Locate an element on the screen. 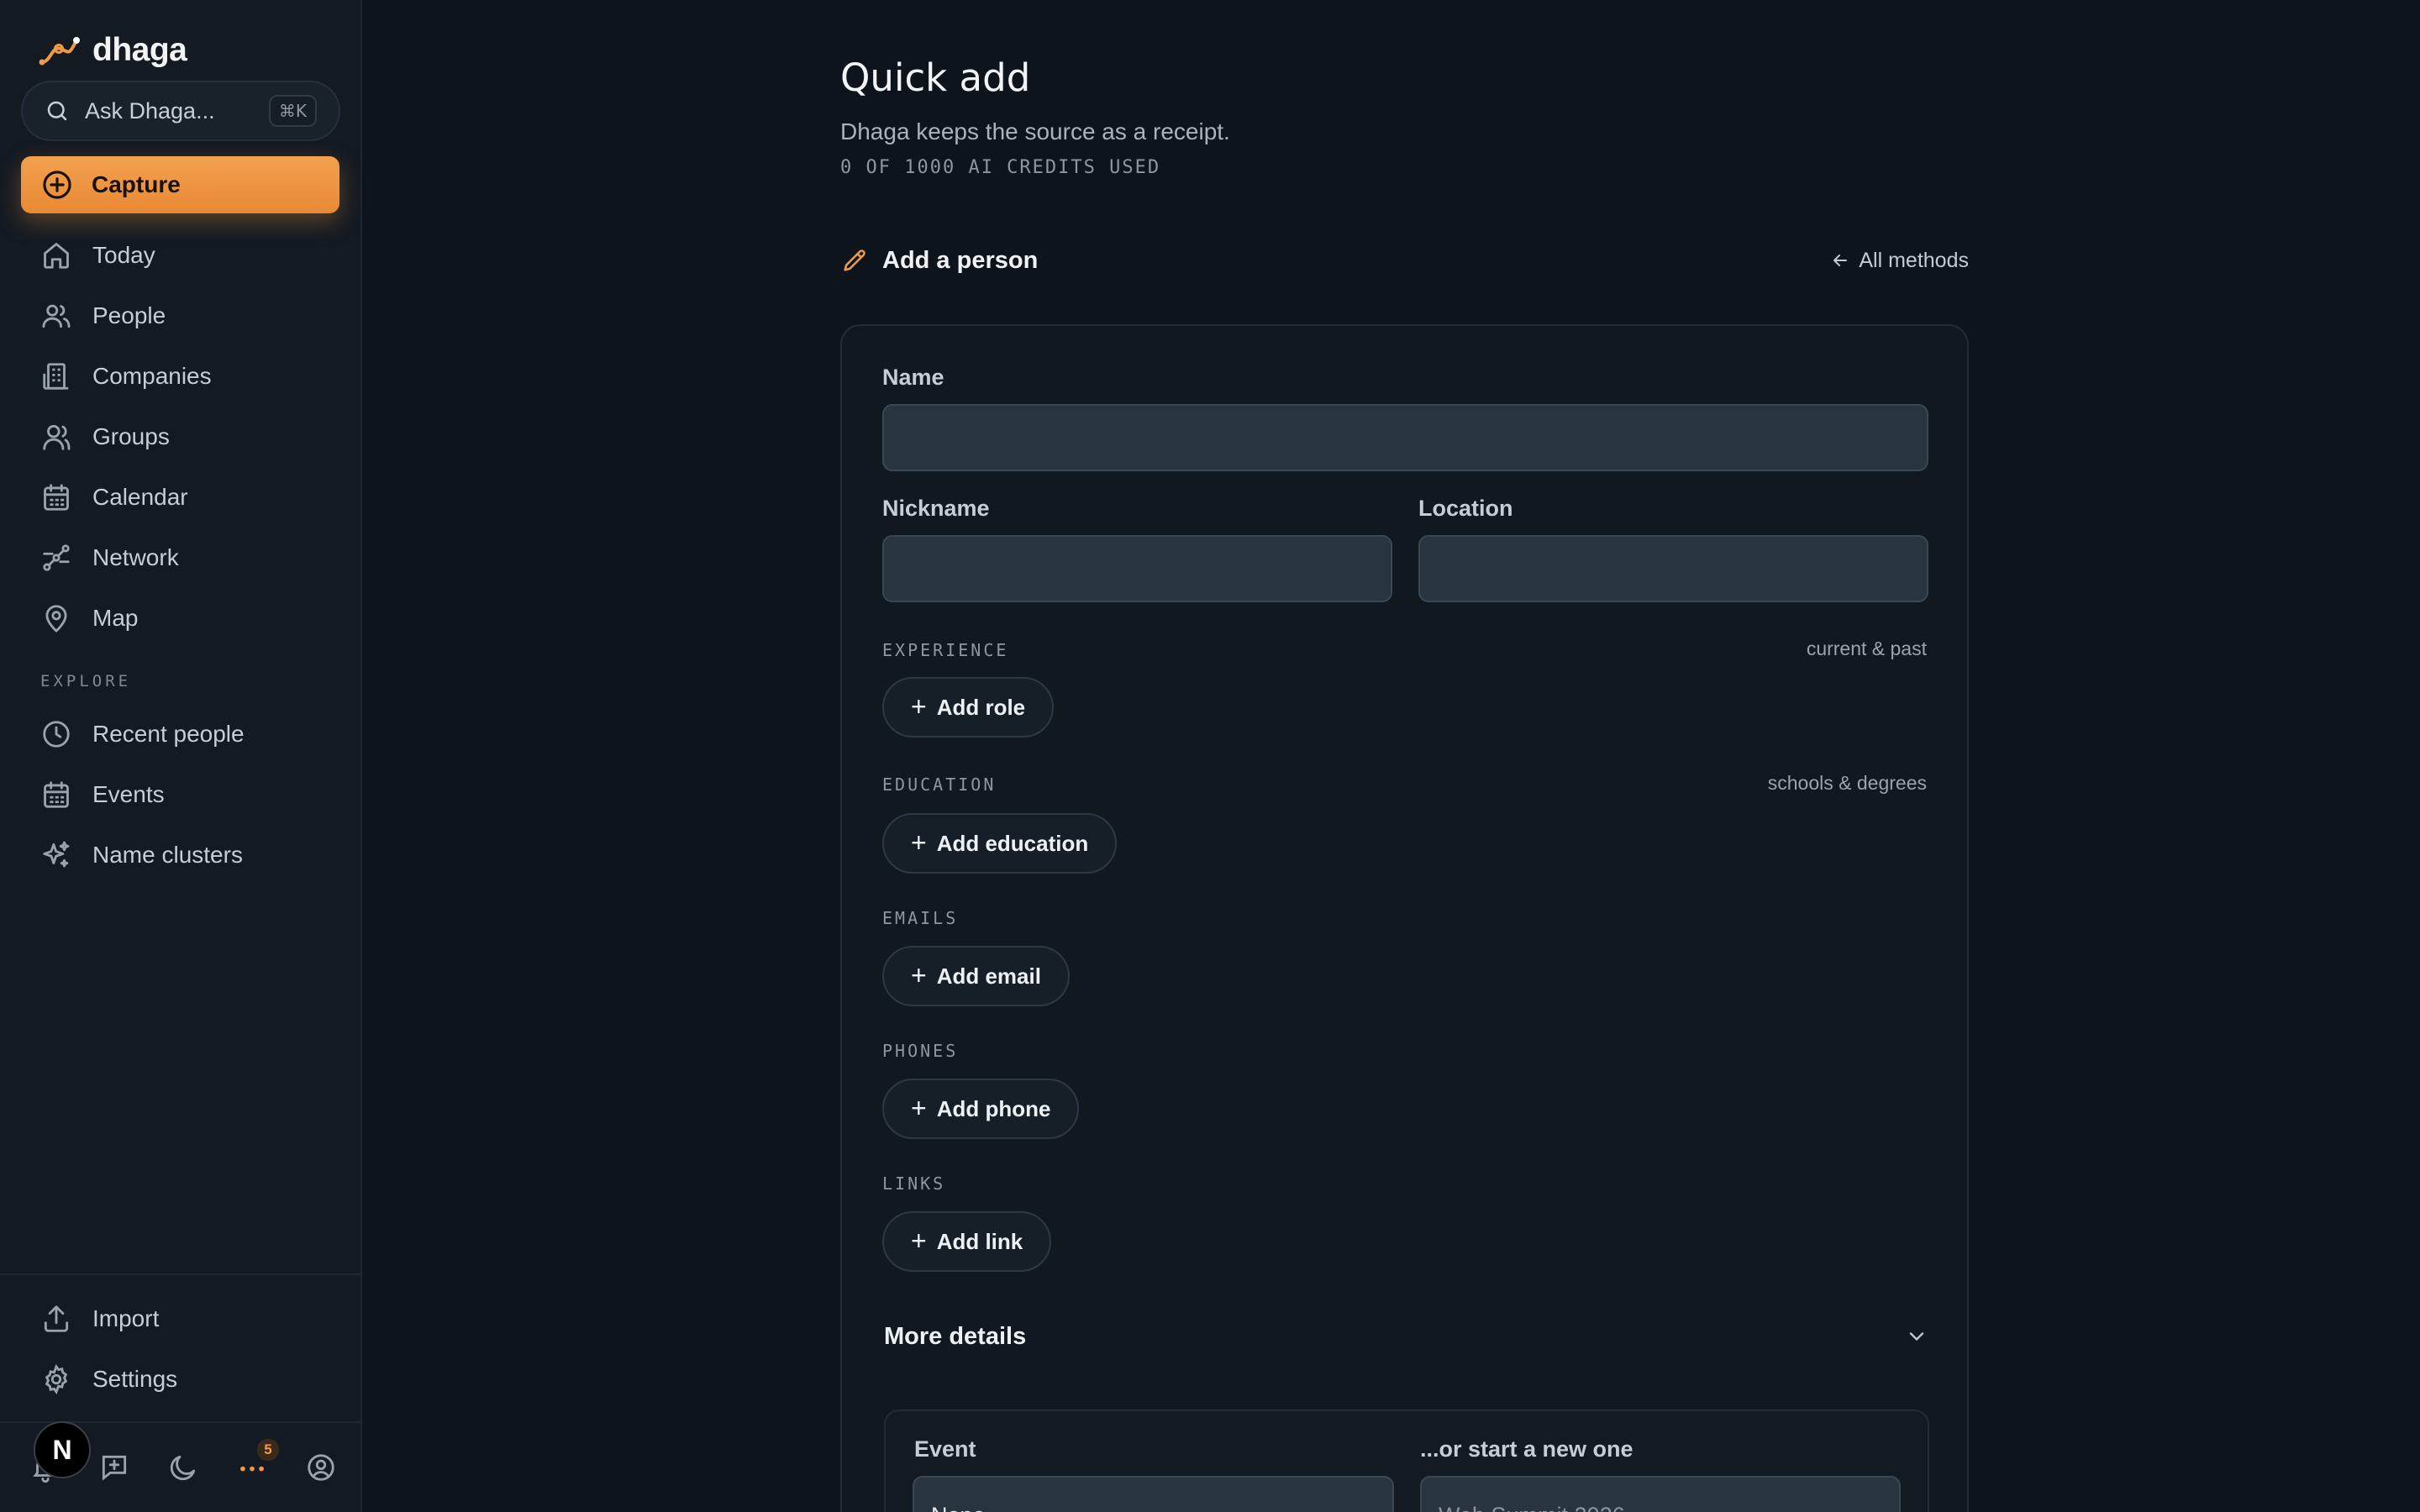 This screenshot has width=2420, height=1512. links-section-label: LINKS is located at coordinates (914, 1183).